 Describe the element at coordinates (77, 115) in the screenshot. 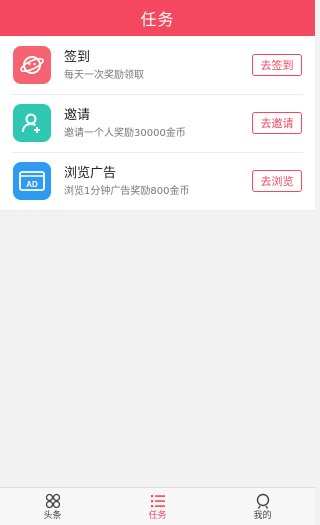

I see `task-title: 邀请` at that location.